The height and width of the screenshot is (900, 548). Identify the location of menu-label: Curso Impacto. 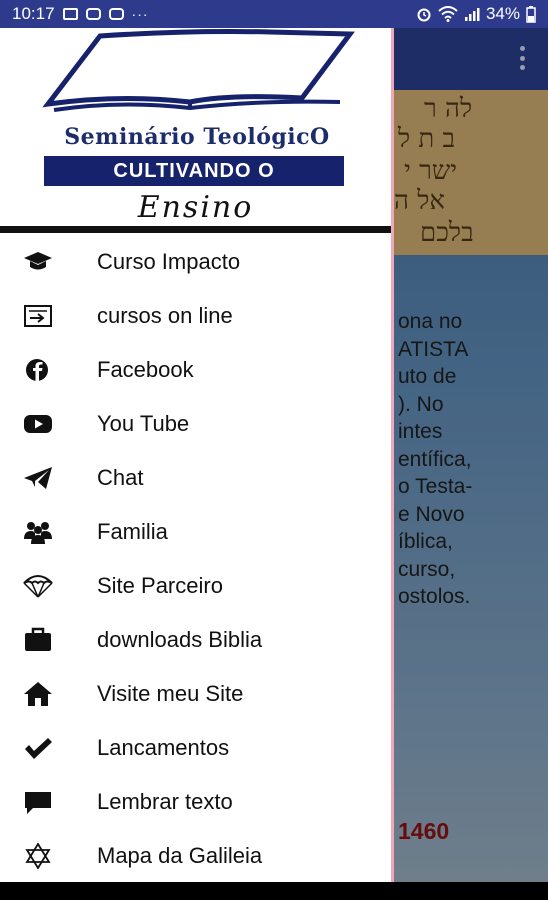
(169, 261).